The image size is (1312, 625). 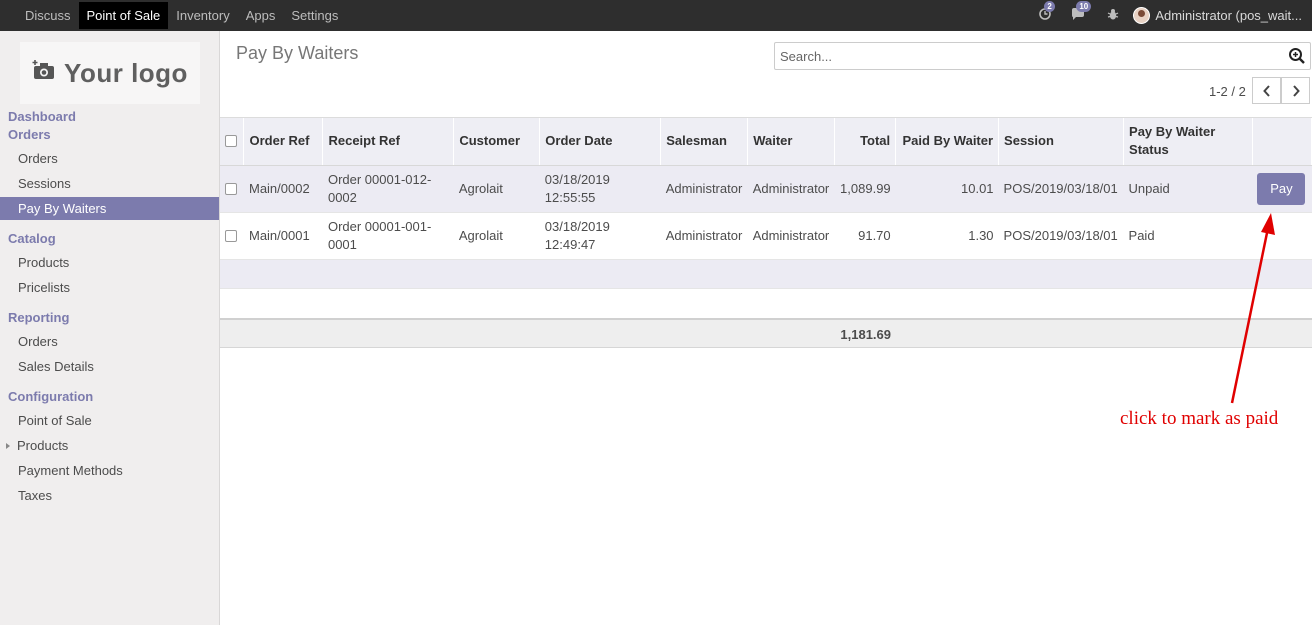 I want to click on pager-value: 1-2 / 2, so click(x=1227, y=91).